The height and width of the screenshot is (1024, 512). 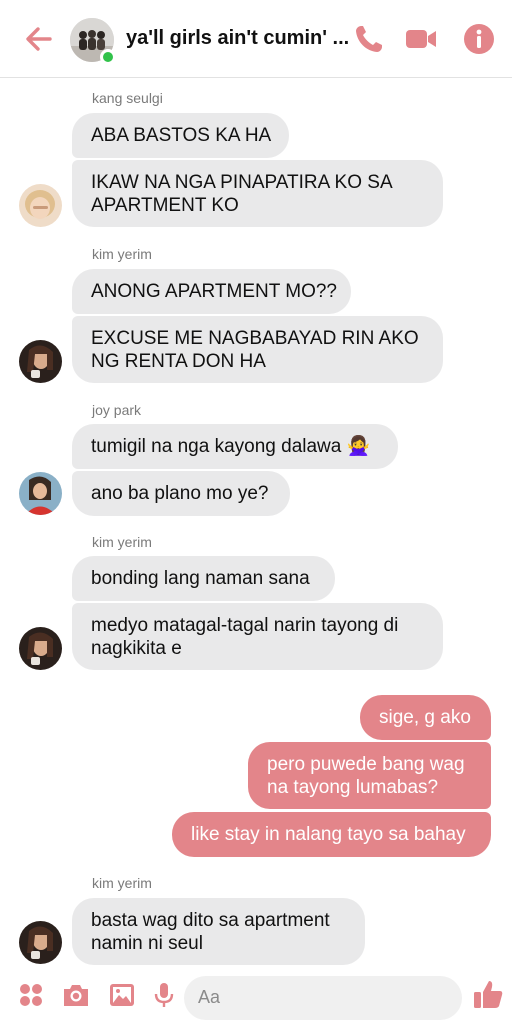 I want to click on message-bubble: ano ba plano mo ye?, so click(x=181, y=493).